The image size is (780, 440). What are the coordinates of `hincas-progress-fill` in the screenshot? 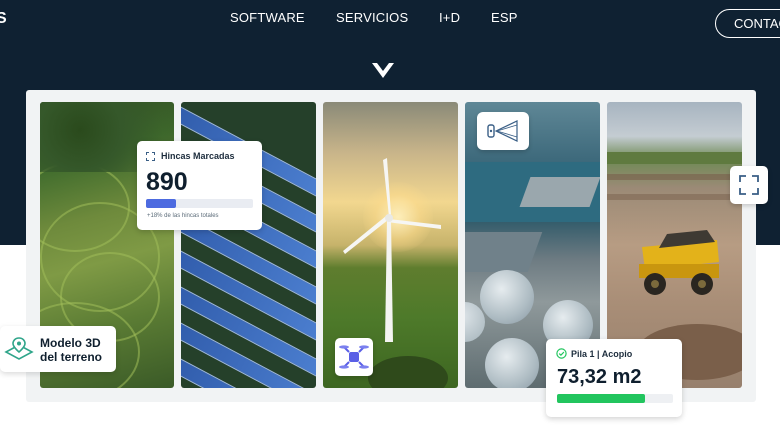 It's located at (161, 203).